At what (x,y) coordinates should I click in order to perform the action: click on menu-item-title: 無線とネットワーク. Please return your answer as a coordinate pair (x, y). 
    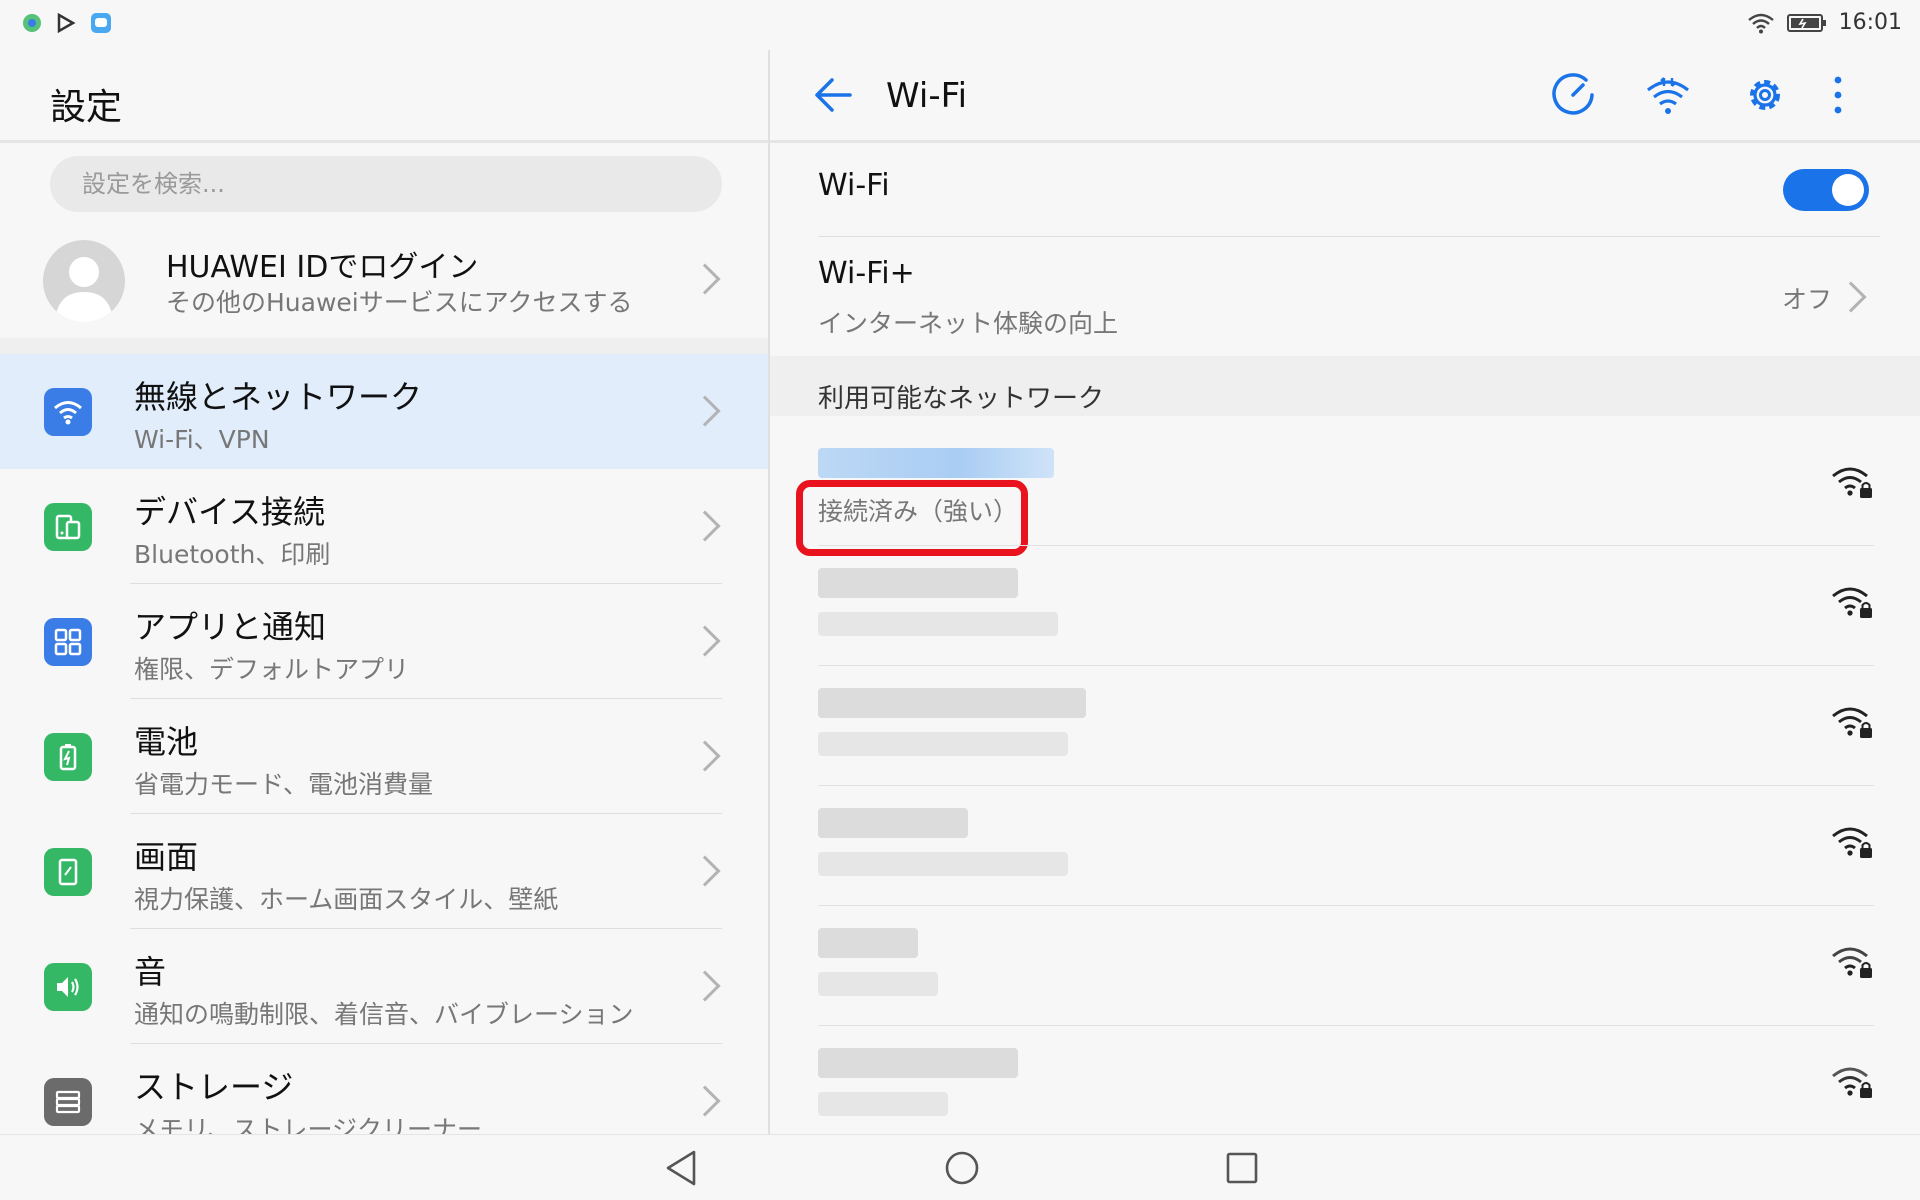
    Looking at the image, I should click on (278, 397).